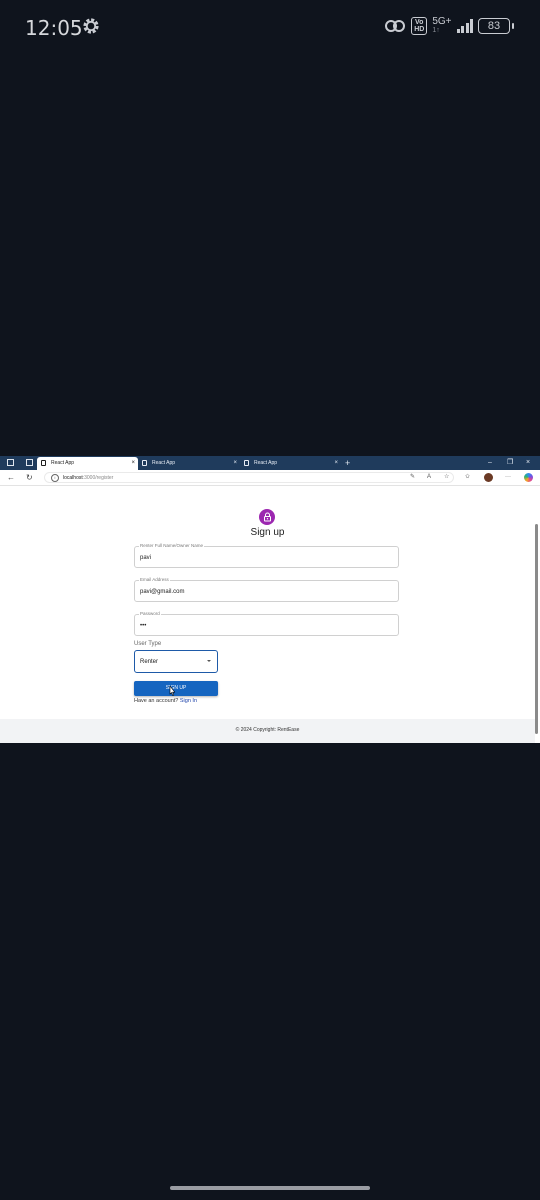  I want to click on user-type-select: Renter, so click(176, 661).